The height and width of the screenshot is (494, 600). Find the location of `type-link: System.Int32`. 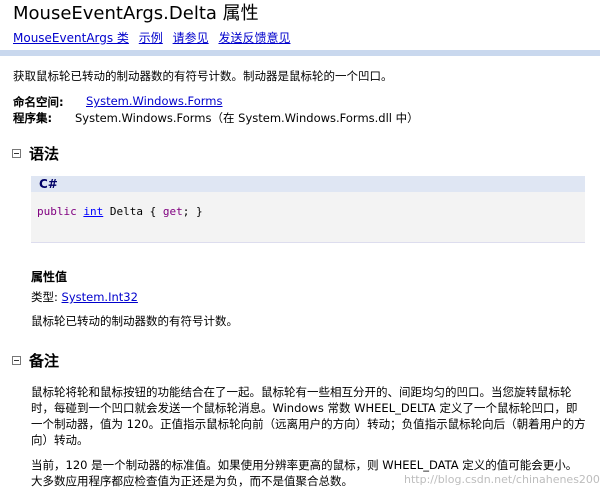

type-link: System.Int32 is located at coordinates (100, 297).